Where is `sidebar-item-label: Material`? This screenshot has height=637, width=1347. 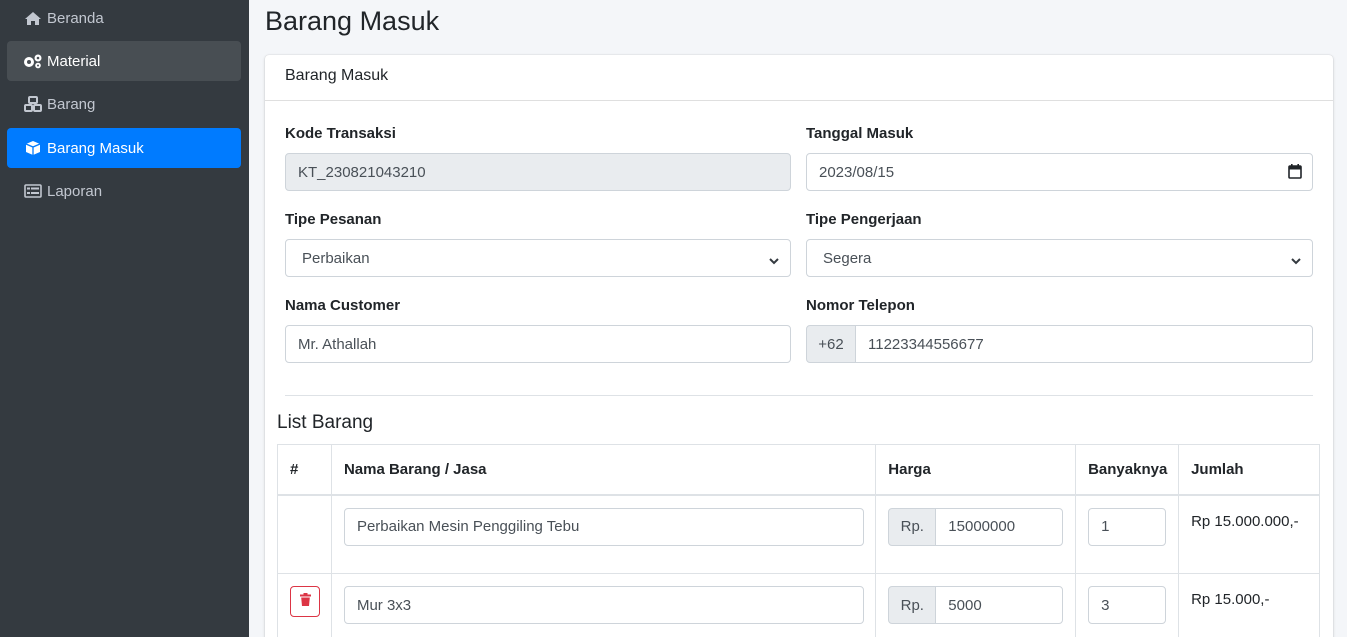
sidebar-item-label: Material is located at coordinates (74, 61).